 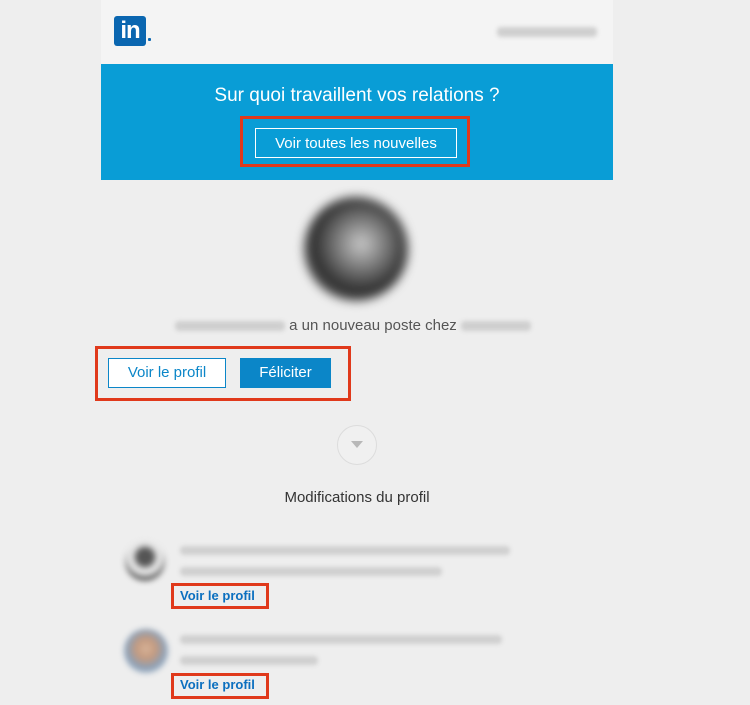 I want to click on news-update-text: a un nouveau poste chez, so click(x=373, y=325).